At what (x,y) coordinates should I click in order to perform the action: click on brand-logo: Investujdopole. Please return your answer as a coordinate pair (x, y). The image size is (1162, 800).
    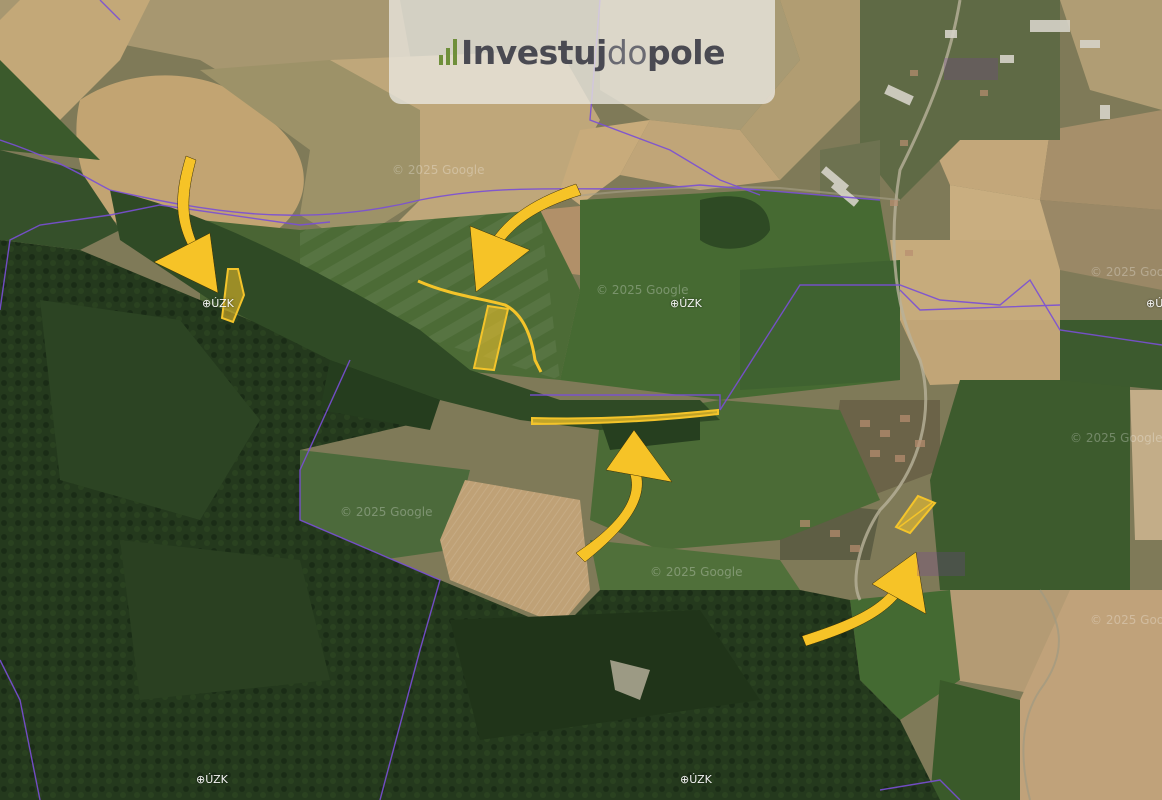
    Looking at the image, I should click on (582, 52).